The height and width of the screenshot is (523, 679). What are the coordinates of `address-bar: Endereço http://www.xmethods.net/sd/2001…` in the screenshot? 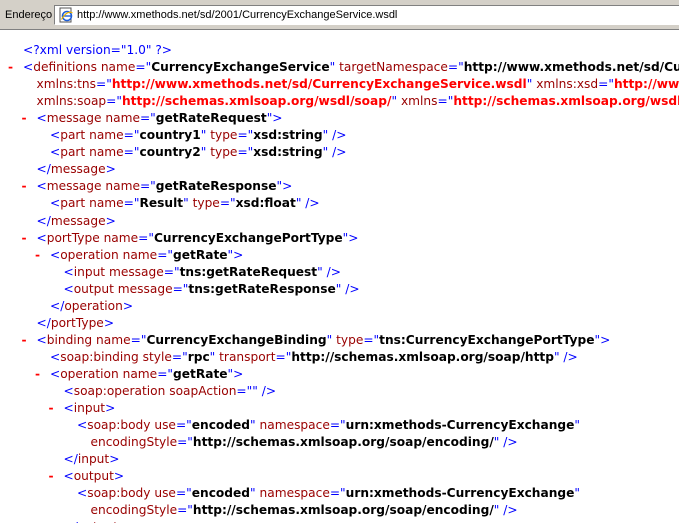 It's located at (339, 15).